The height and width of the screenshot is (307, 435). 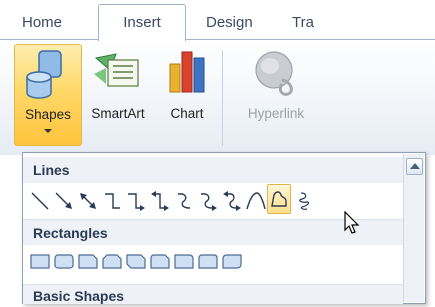 I want to click on round-same-side-rectangle-icon, so click(x=208, y=261).